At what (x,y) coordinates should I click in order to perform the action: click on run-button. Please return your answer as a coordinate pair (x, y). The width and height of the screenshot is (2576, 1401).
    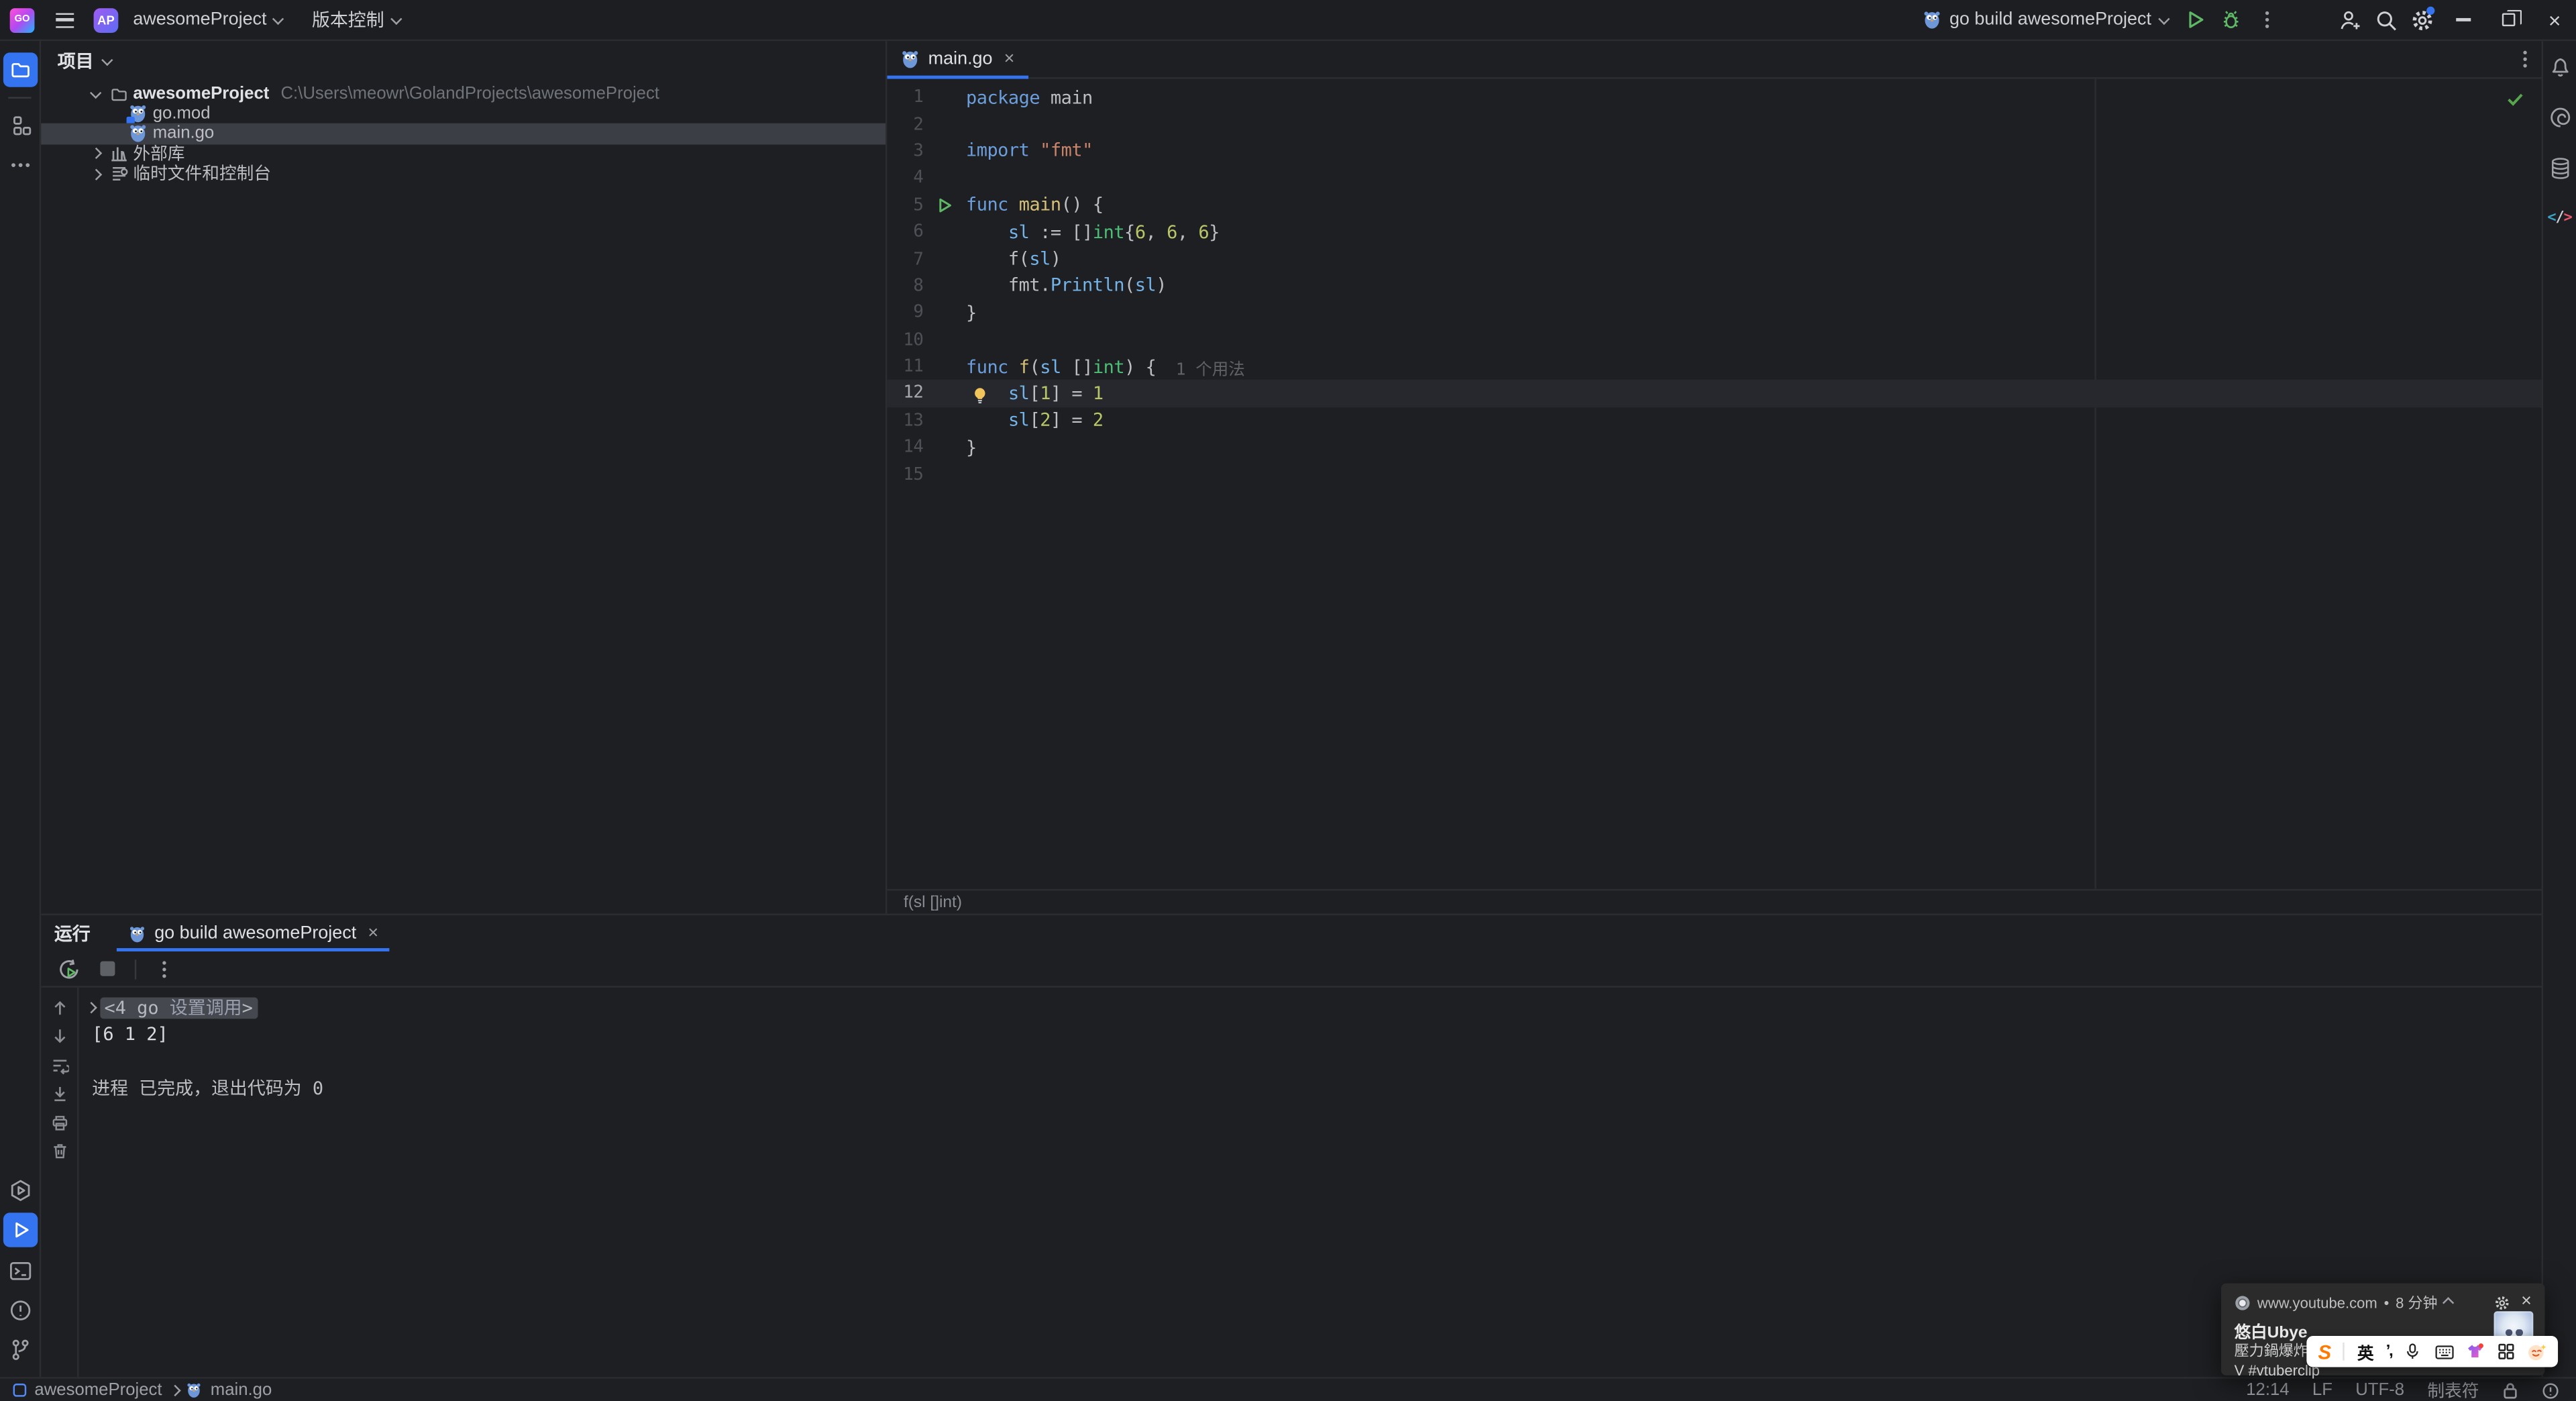
    Looking at the image, I should click on (2194, 19).